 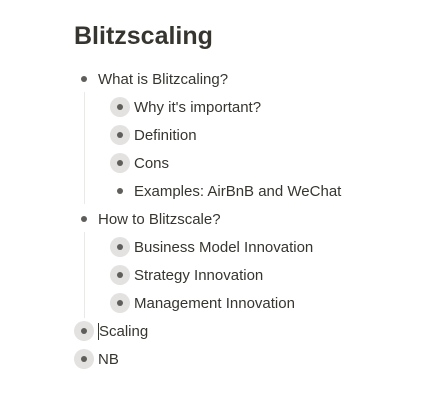 I want to click on outline-item: Scaling, so click(x=111, y=331).